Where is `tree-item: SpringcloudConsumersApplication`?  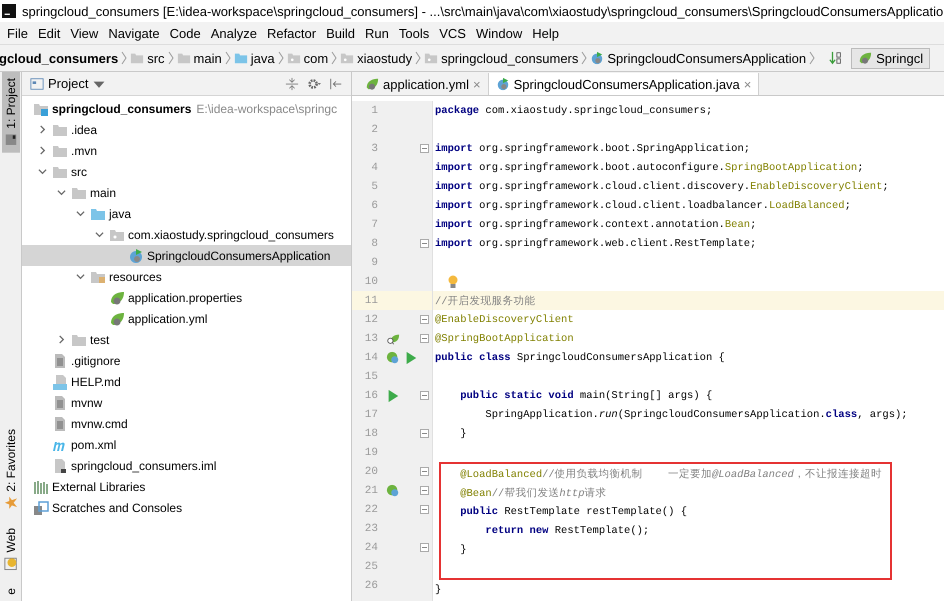
tree-item: SpringcloudConsumersApplication is located at coordinates (186, 255).